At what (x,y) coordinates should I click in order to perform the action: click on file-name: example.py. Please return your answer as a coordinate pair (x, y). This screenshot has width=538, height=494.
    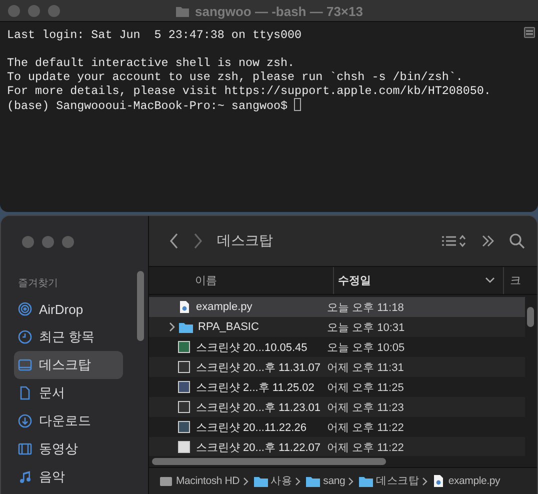
    Looking at the image, I should click on (224, 307).